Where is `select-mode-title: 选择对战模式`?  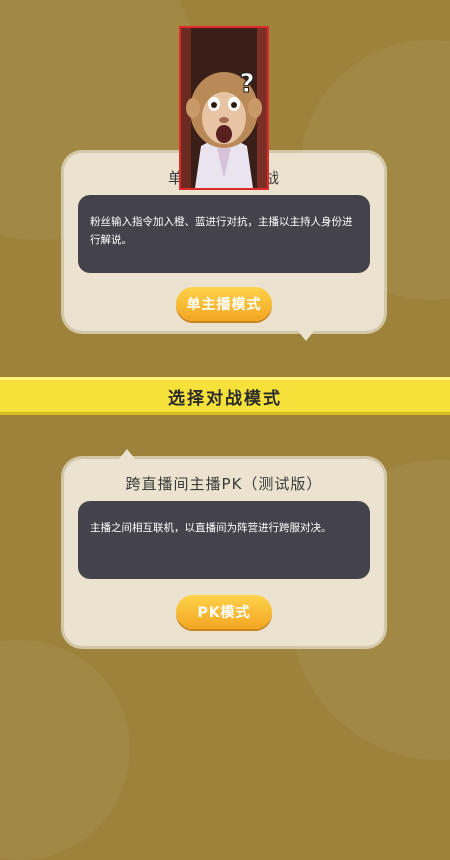 select-mode-title: 选择对战模式 is located at coordinates (225, 398).